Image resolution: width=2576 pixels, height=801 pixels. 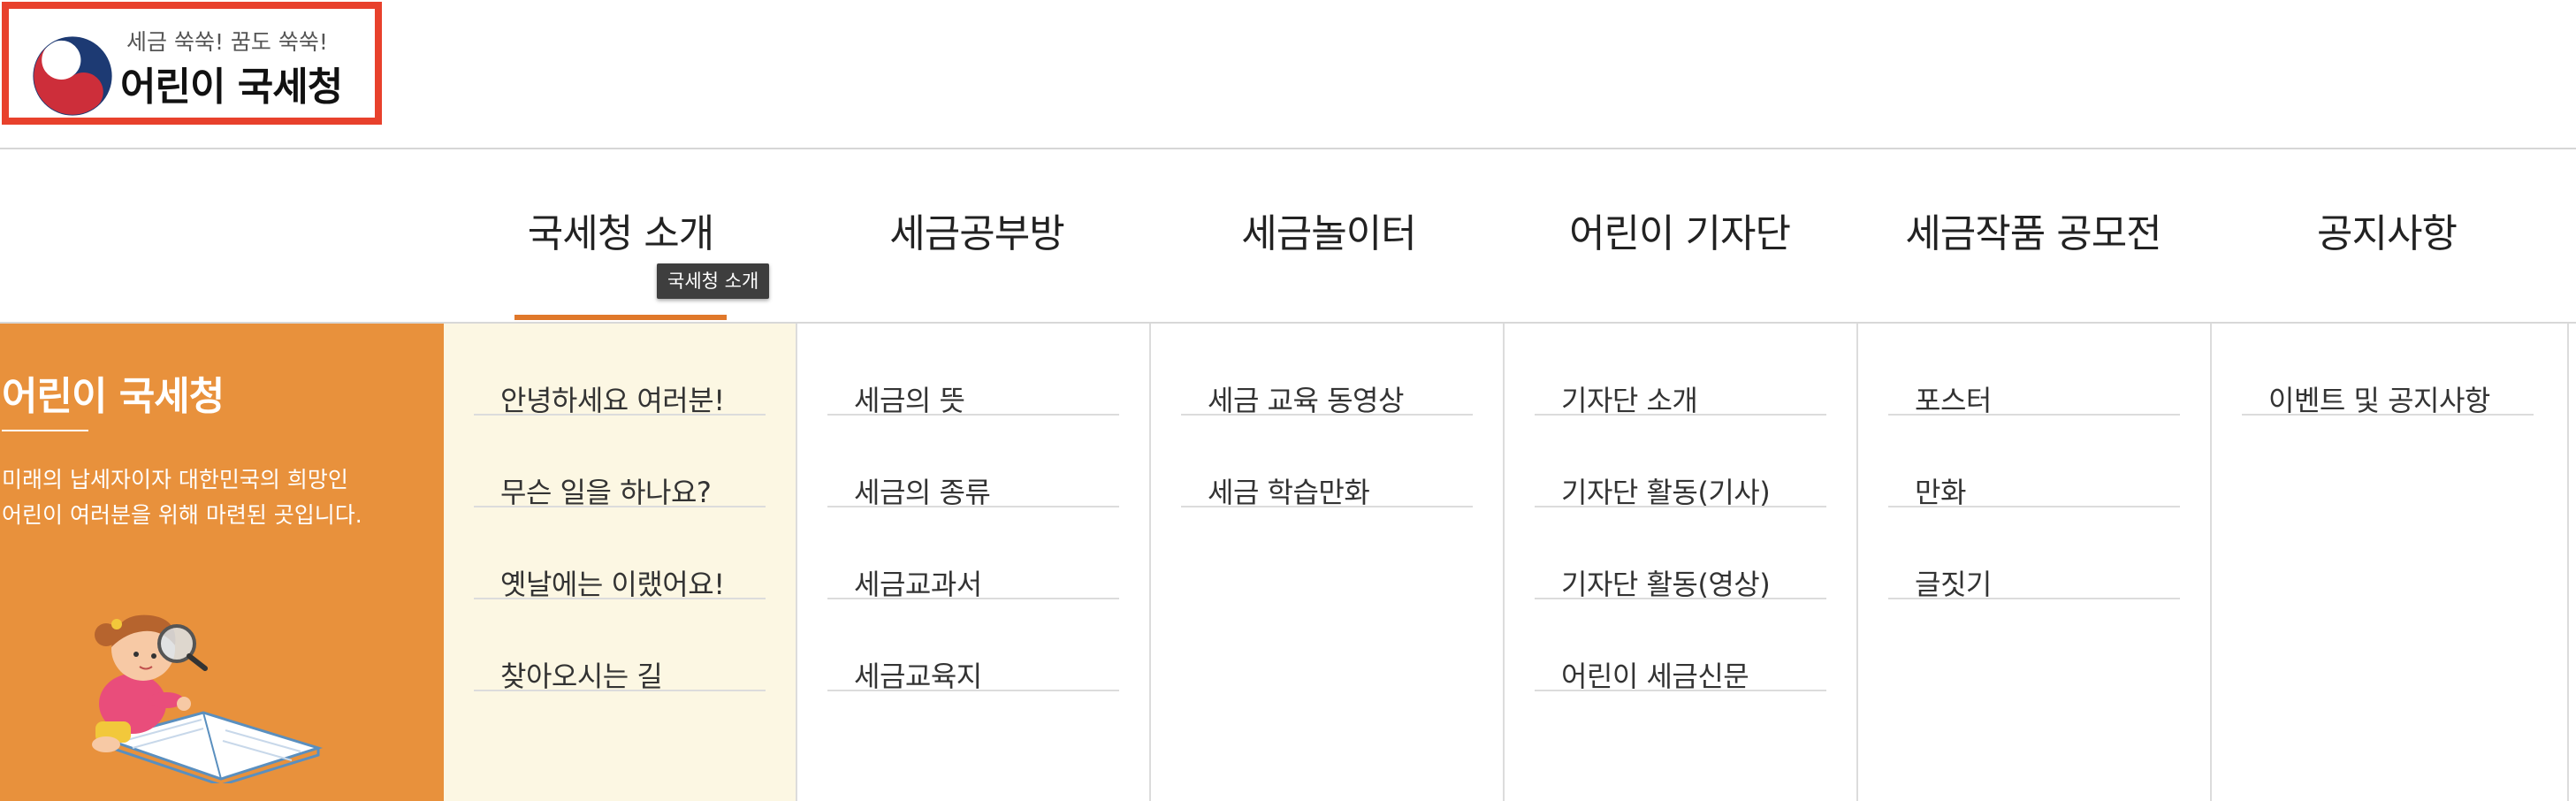 What do you see at coordinates (973, 646) in the screenshot?
I see `submenu-item-tax-education-paper: 세금교육지` at bounding box center [973, 646].